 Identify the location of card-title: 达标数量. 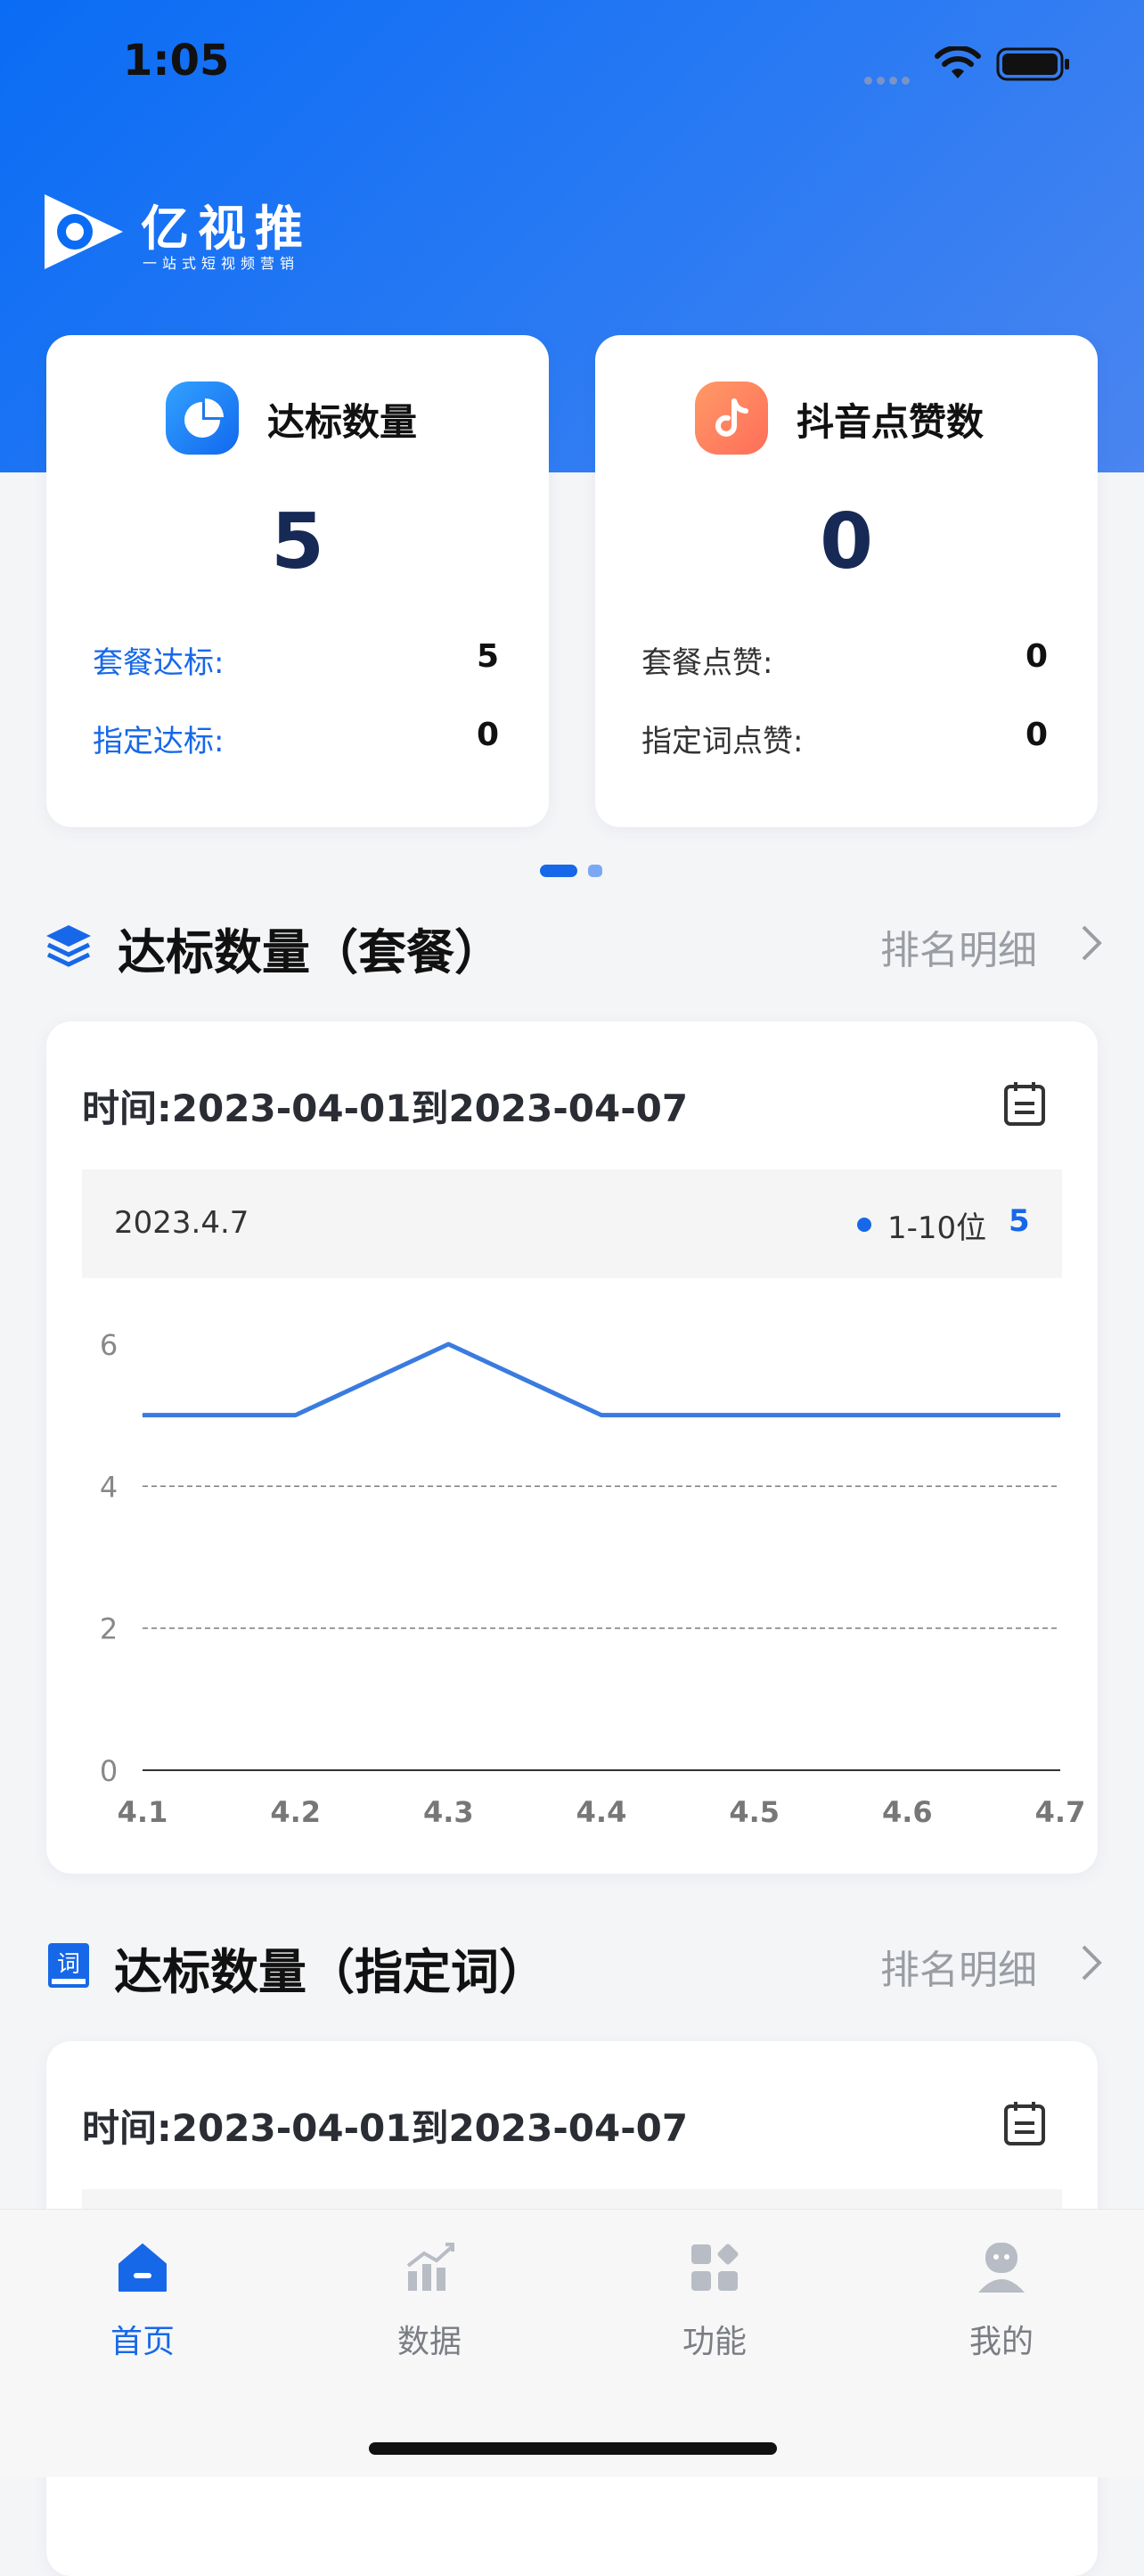
(342, 422).